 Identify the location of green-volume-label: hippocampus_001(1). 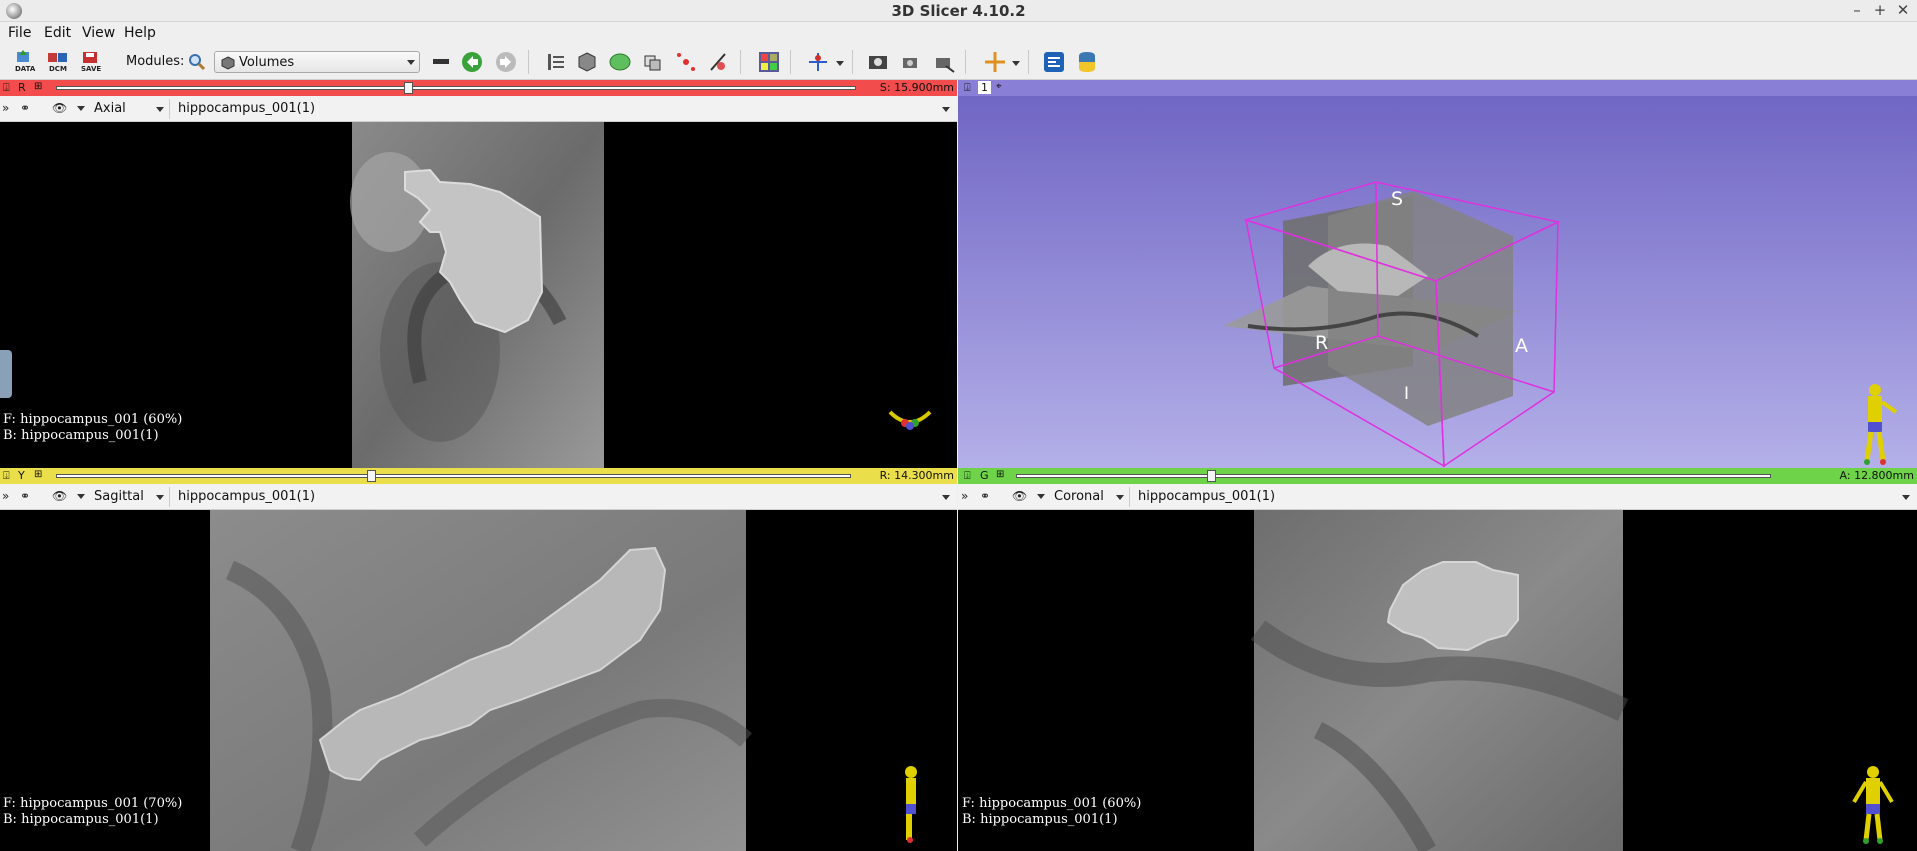
(1207, 496).